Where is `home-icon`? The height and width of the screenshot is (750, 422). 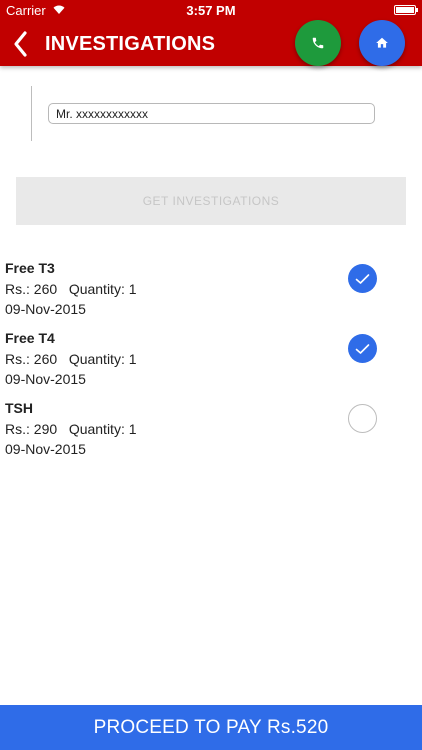 home-icon is located at coordinates (382, 42).